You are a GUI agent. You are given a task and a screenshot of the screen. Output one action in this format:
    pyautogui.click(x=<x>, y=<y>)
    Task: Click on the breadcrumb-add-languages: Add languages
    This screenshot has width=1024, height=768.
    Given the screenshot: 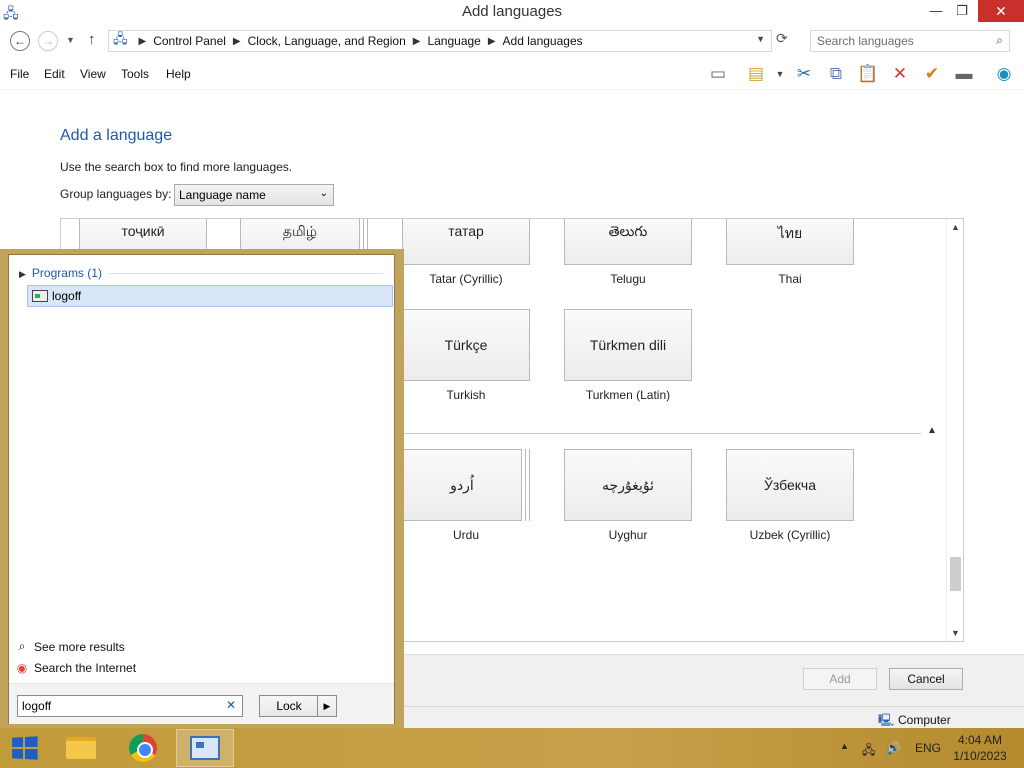 What is the action you would take?
    pyautogui.click(x=543, y=41)
    